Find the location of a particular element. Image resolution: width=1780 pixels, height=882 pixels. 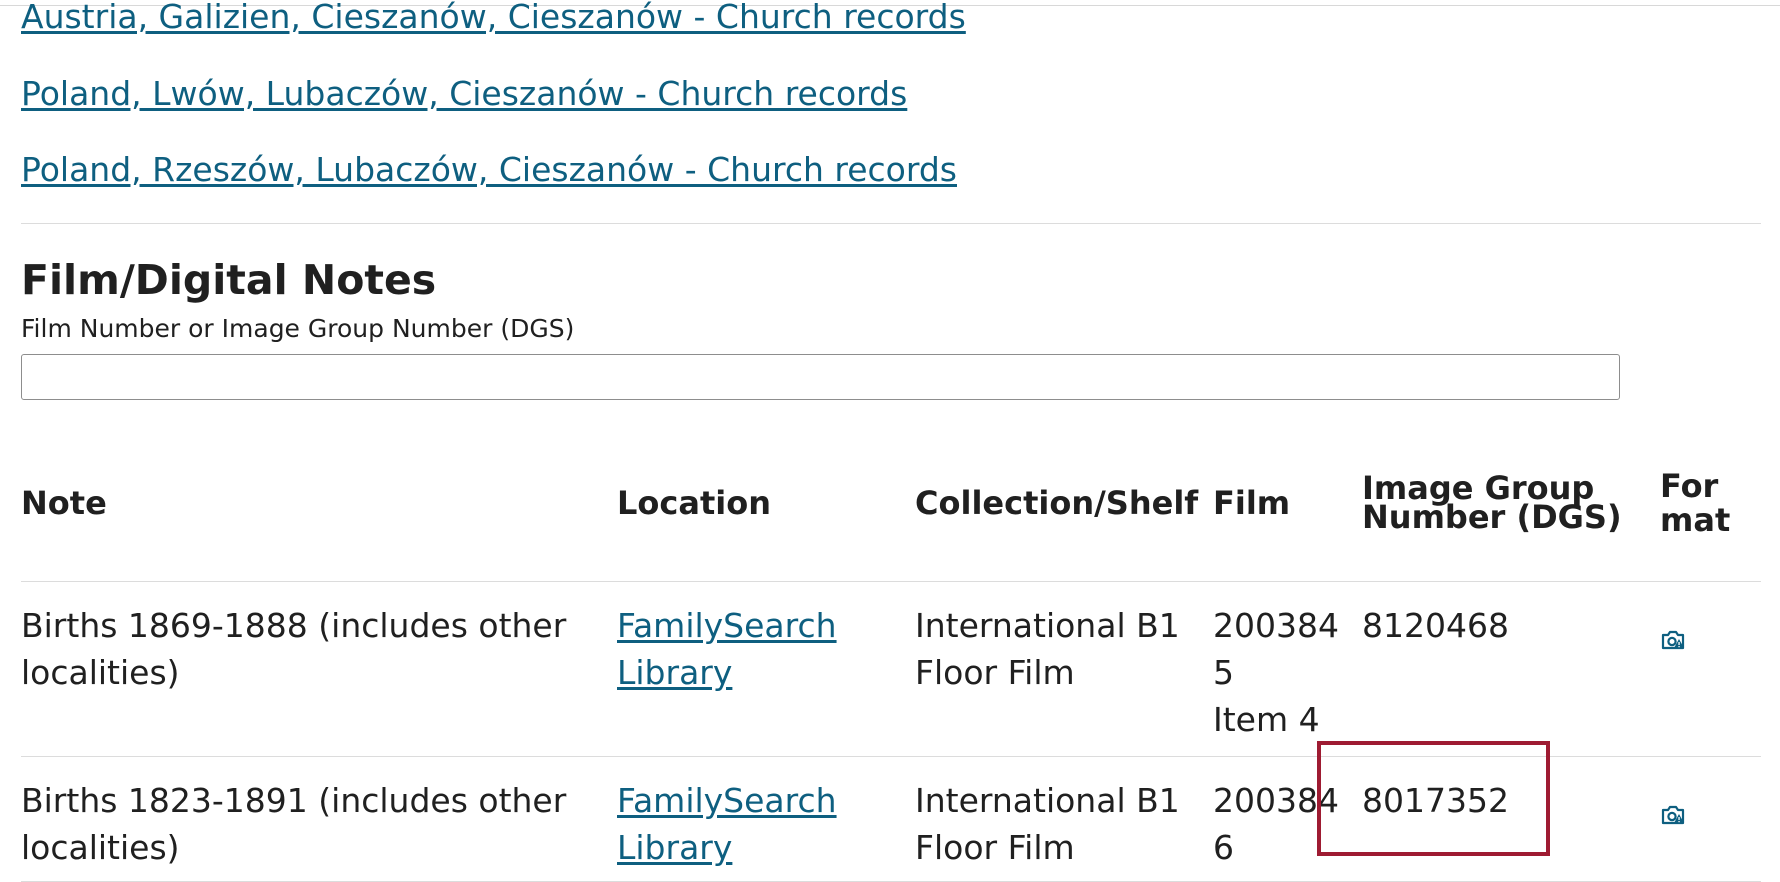

column-header-film: Film is located at coordinates (1287, 509).